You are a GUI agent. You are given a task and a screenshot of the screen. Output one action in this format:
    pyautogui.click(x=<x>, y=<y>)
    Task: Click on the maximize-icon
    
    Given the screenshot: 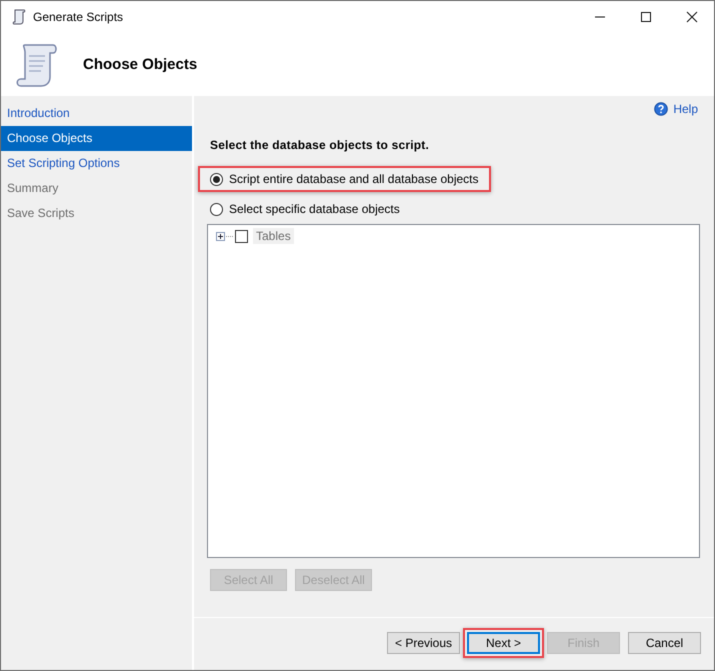 What is the action you would take?
    pyautogui.click(x=646, y=17)
    